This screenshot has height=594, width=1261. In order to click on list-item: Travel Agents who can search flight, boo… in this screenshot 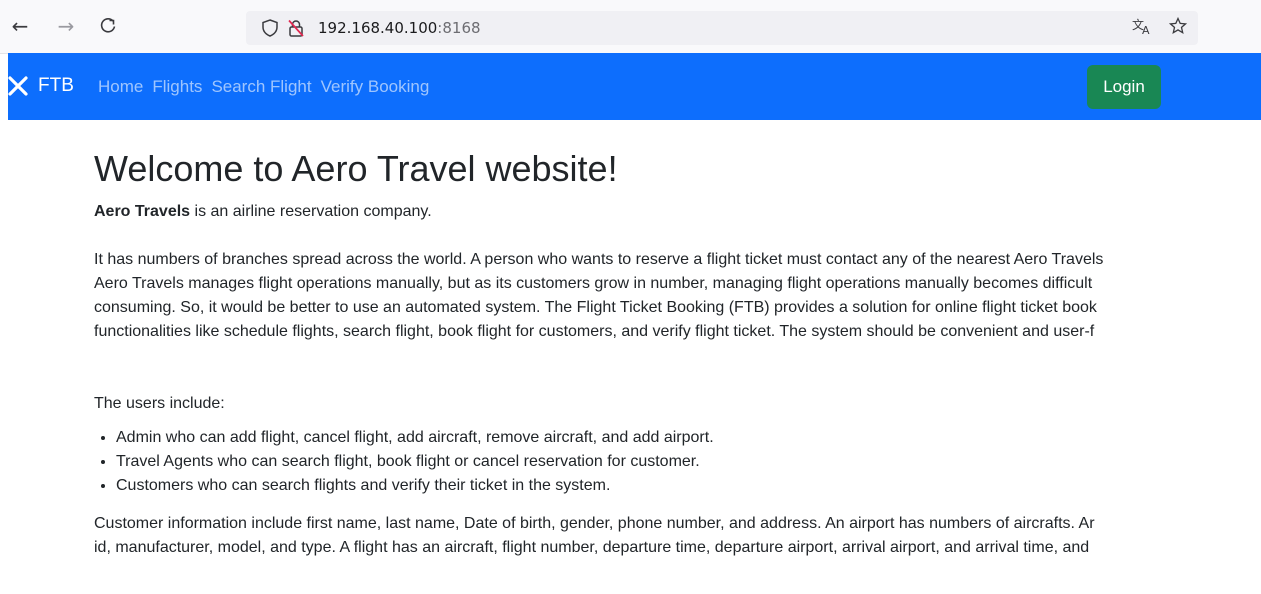, I will do `click(415, 462)`.